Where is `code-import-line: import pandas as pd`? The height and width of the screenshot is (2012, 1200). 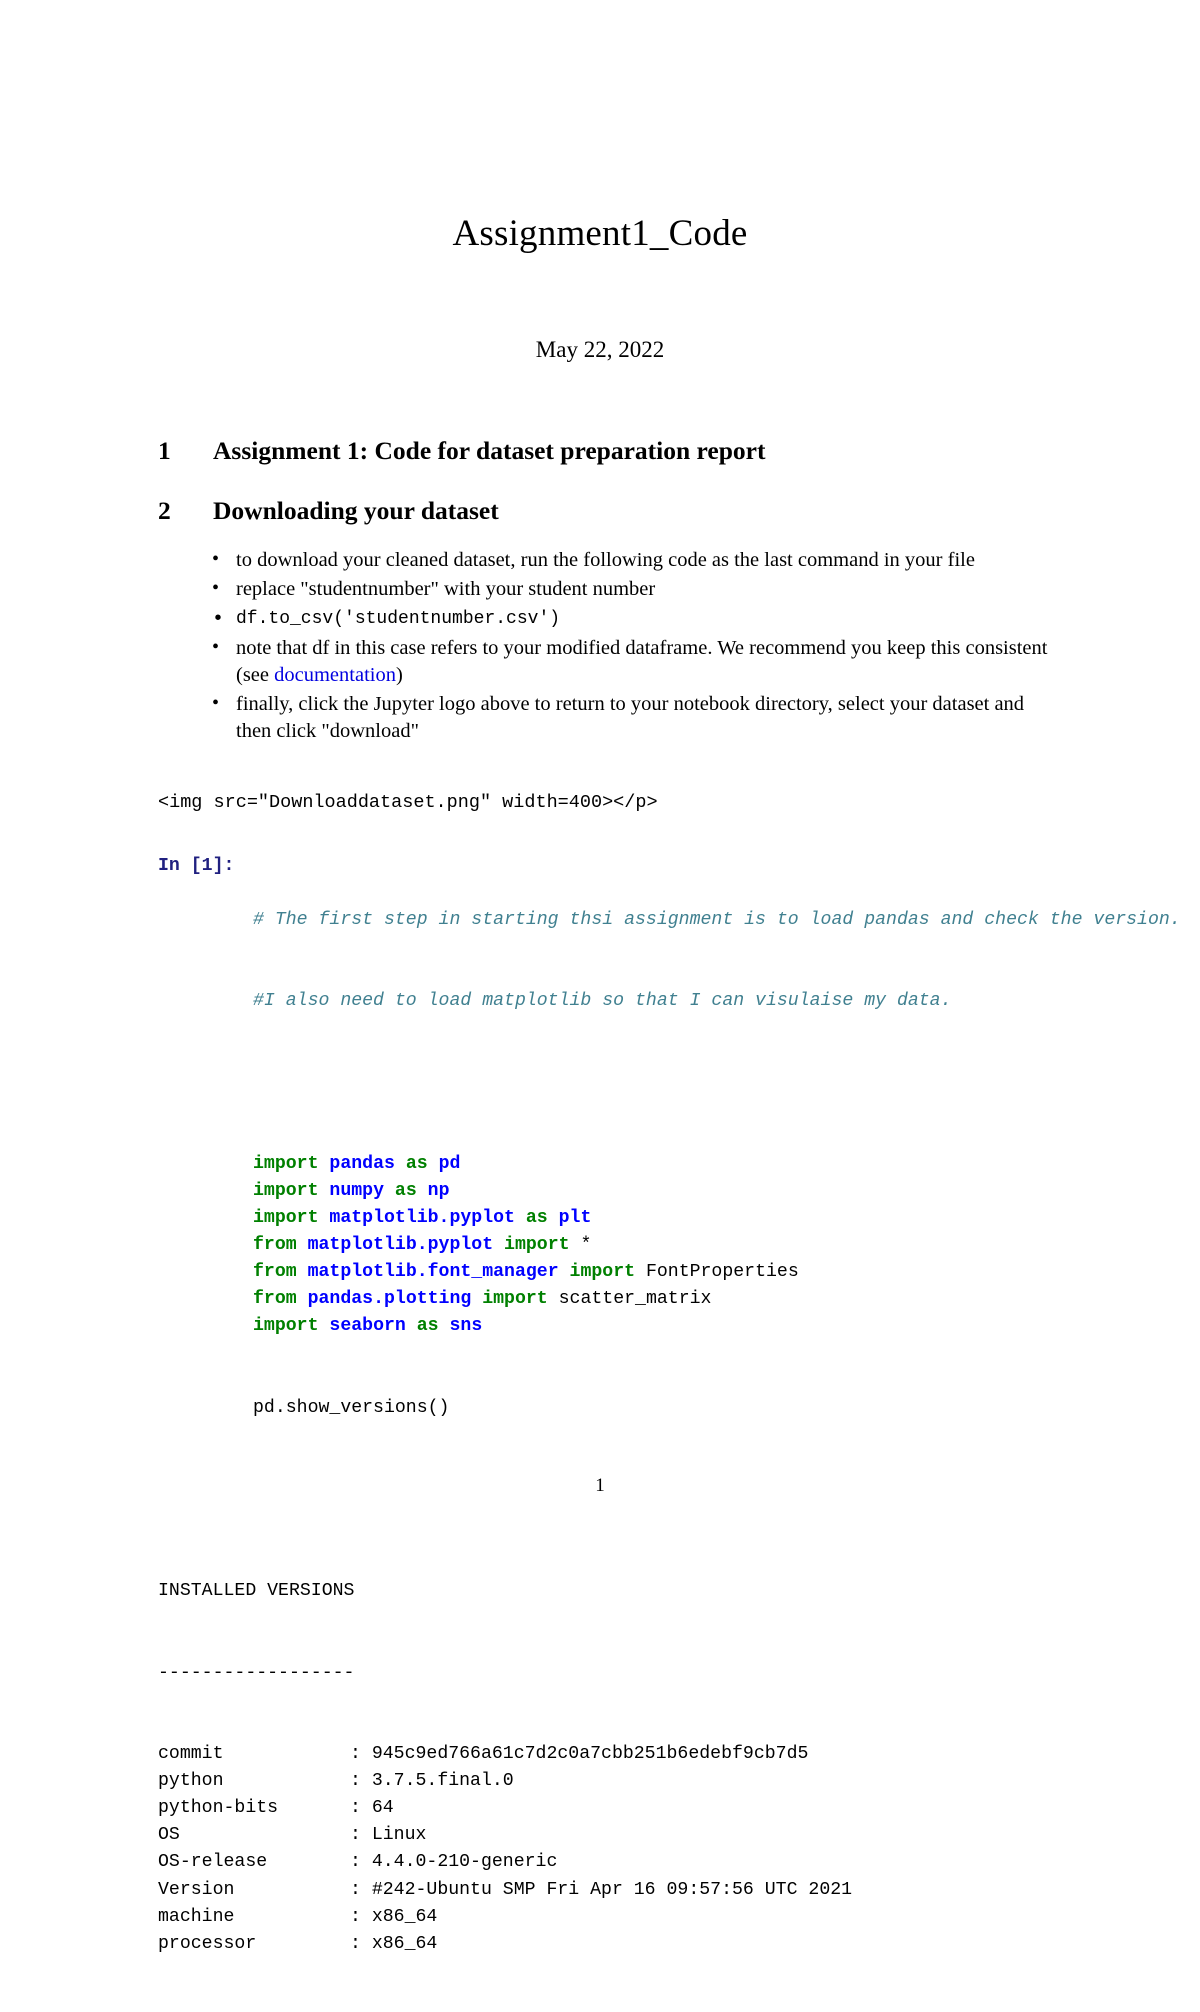
code-import-line: import pandas as pd is located at coordinates (656, 1164).